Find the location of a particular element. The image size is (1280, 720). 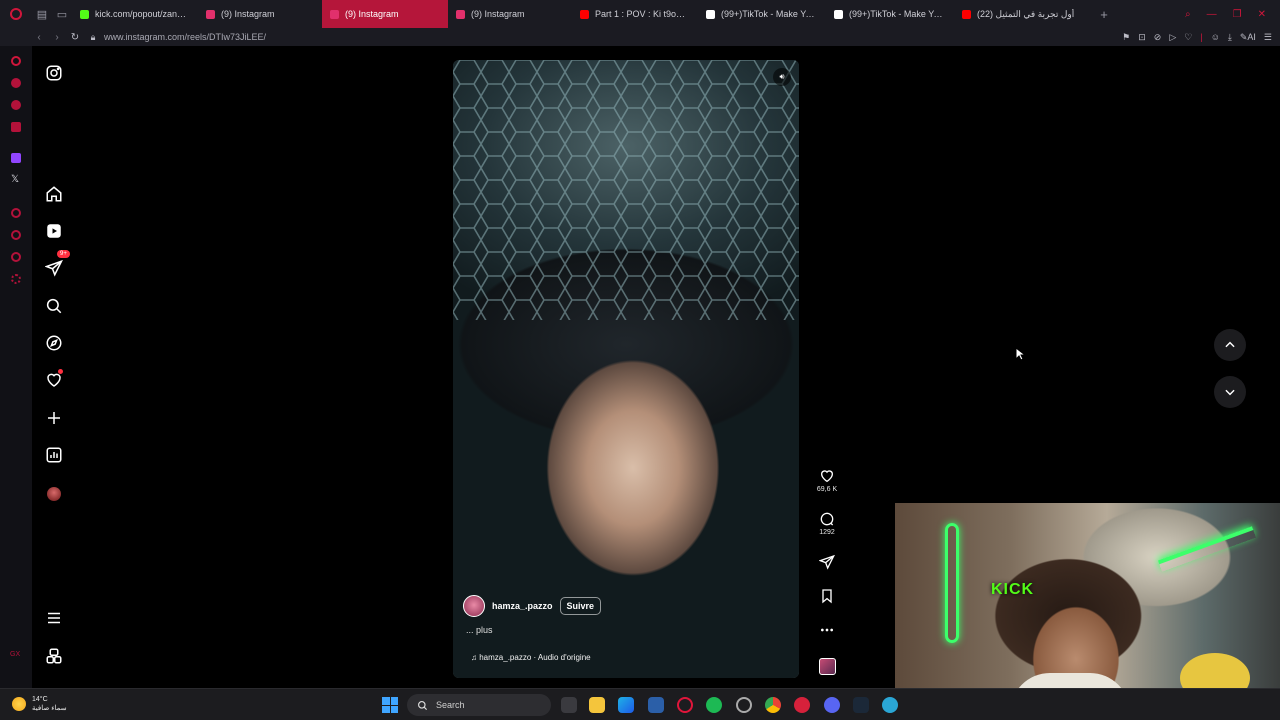

messages-icon: 9+ is located at coordinates (56, 264).